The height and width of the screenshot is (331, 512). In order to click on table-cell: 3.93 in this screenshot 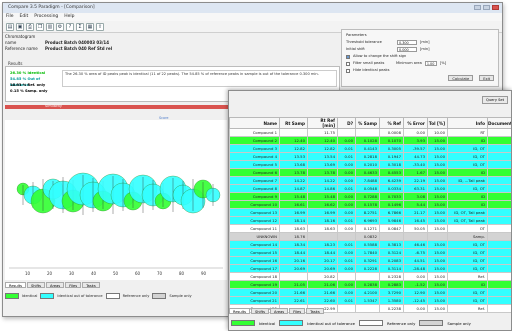, I will do `click(415, 140)`.